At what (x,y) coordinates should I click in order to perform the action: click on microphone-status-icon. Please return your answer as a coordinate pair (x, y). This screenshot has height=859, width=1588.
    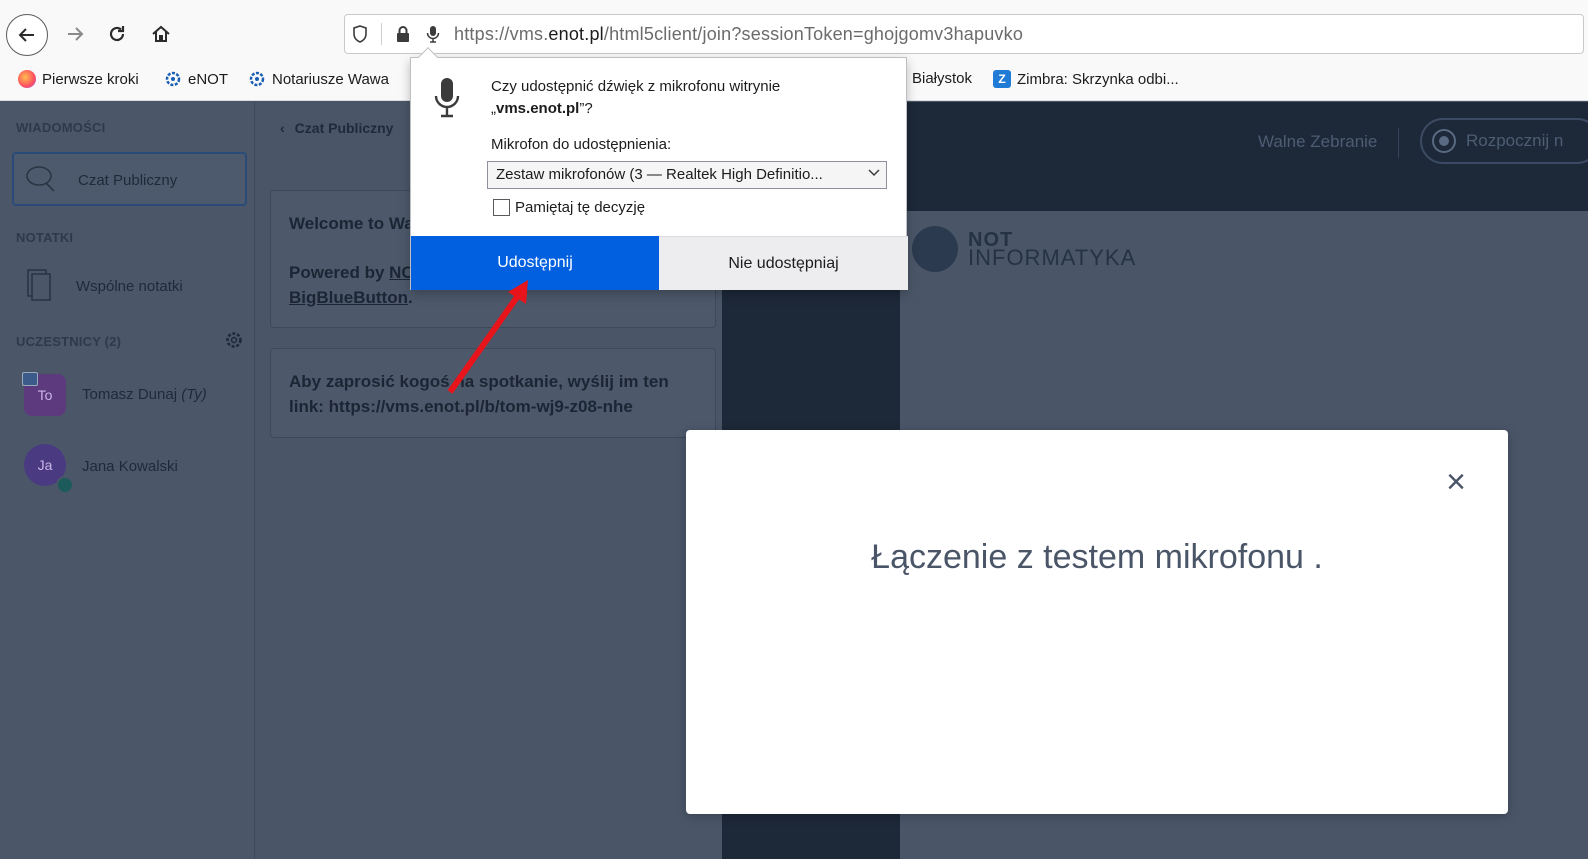
    Looking at the image, I should click on (65, 485).